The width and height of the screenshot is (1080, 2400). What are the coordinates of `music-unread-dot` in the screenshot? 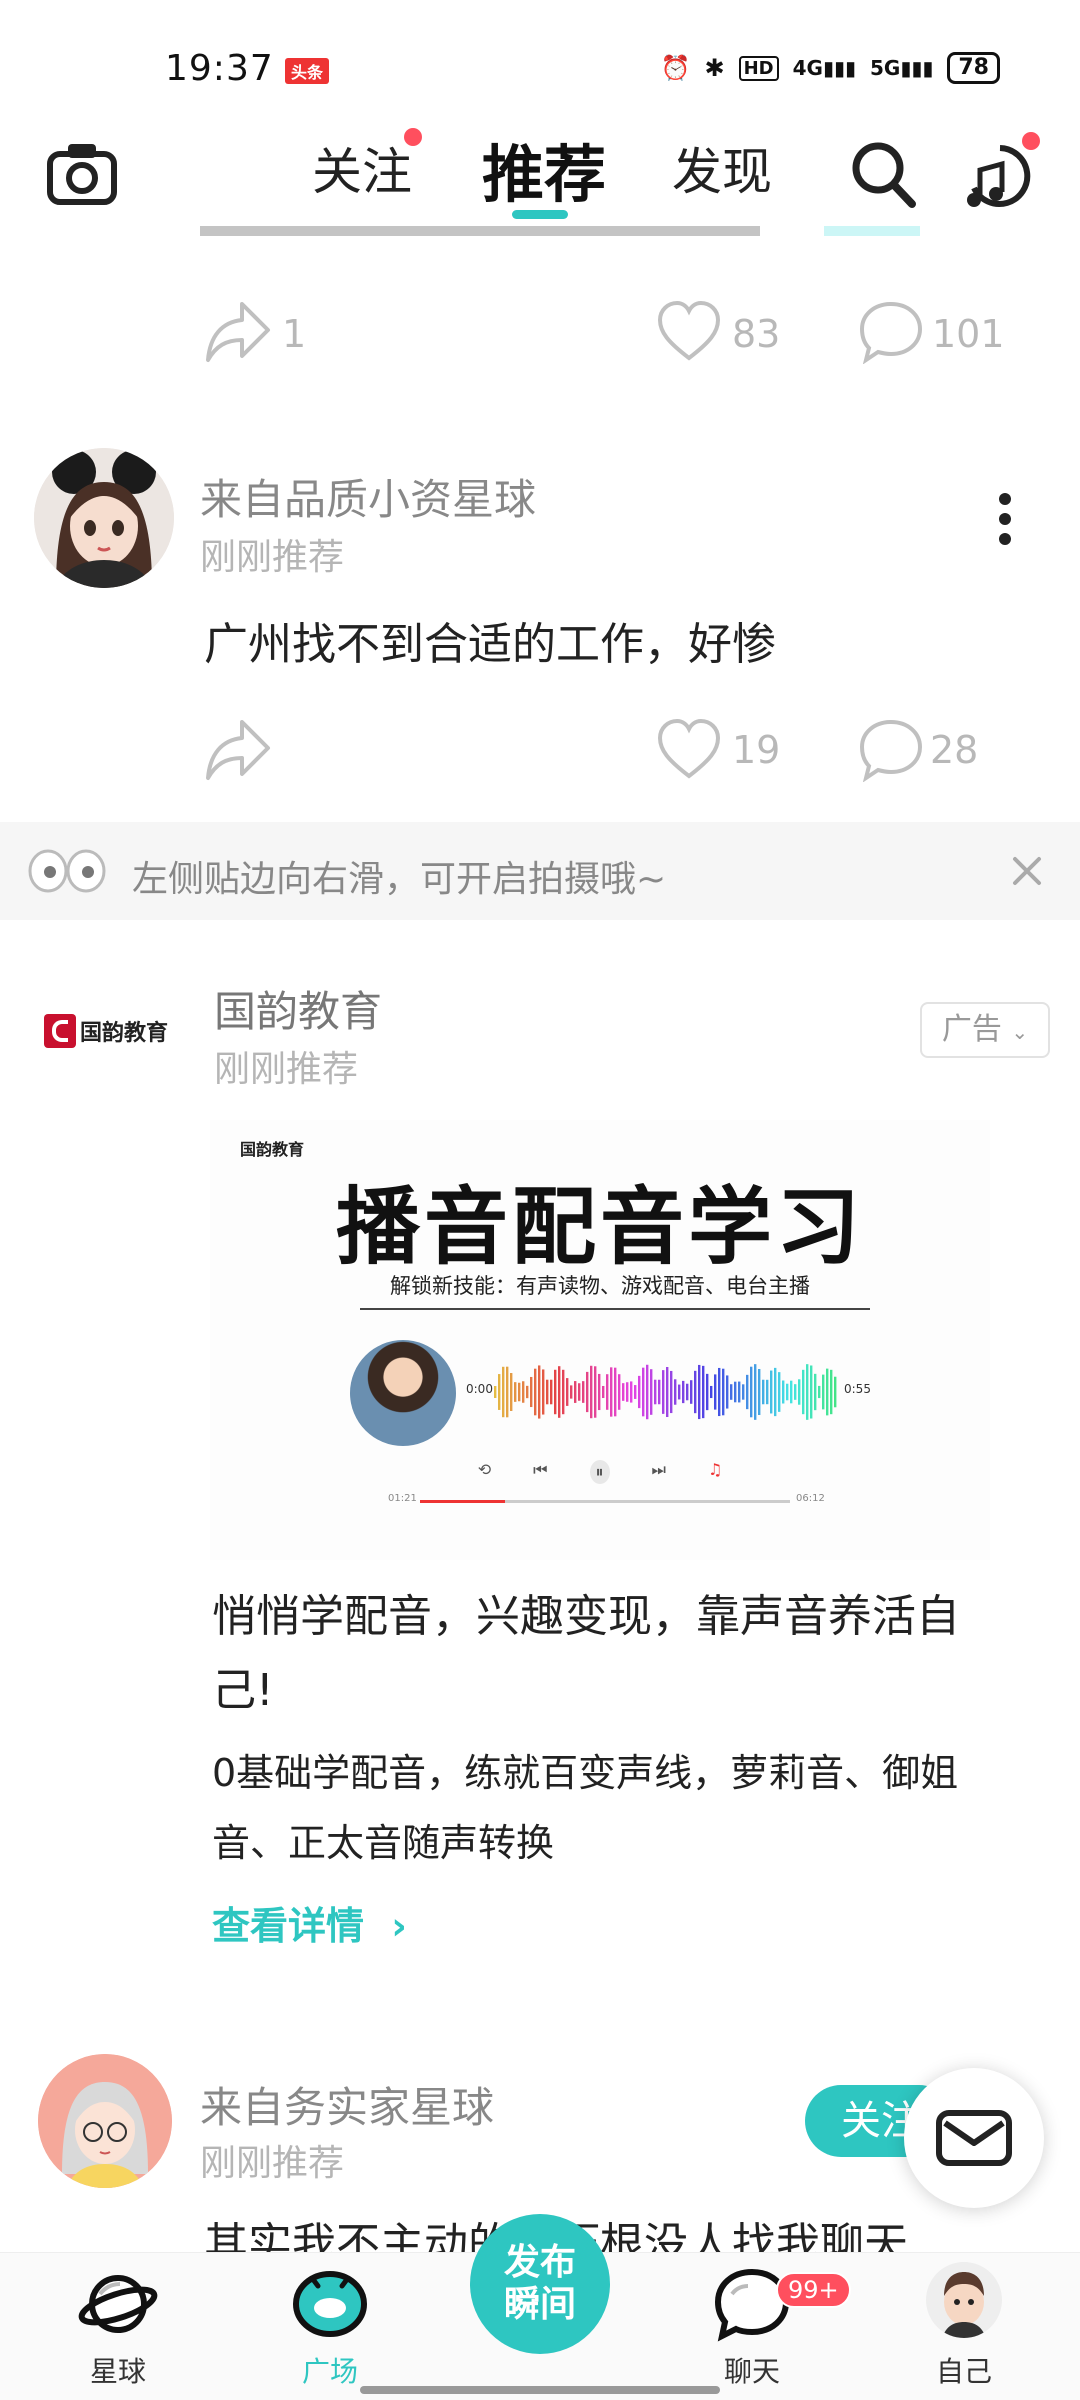 It's located at (1031, 141).